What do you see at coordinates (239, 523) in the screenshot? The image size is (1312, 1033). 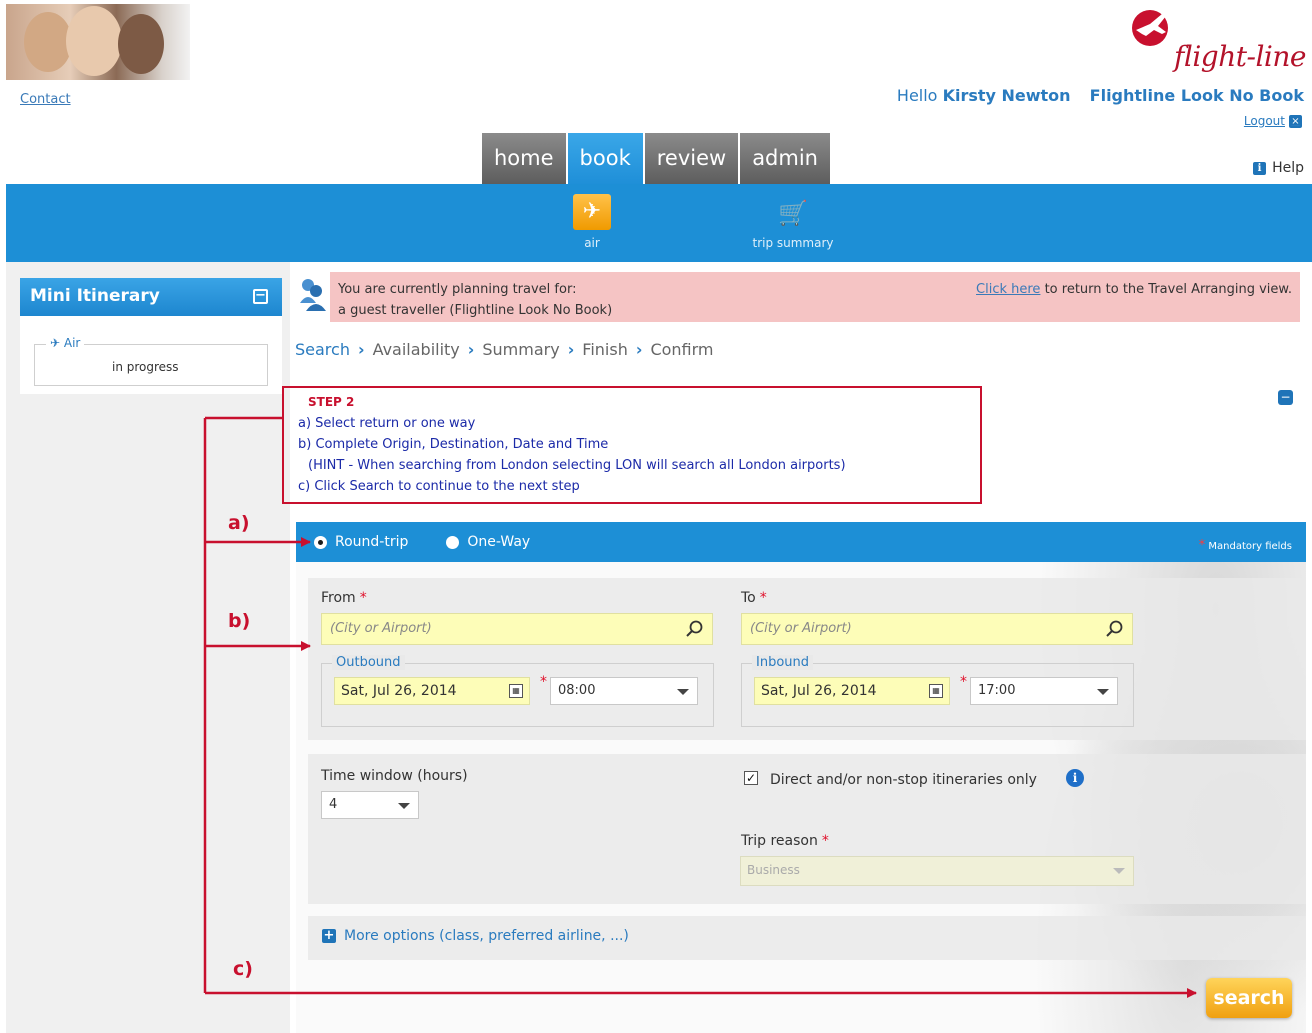 I see `annotation-label-a: a)` at bounding box center [239, 523].